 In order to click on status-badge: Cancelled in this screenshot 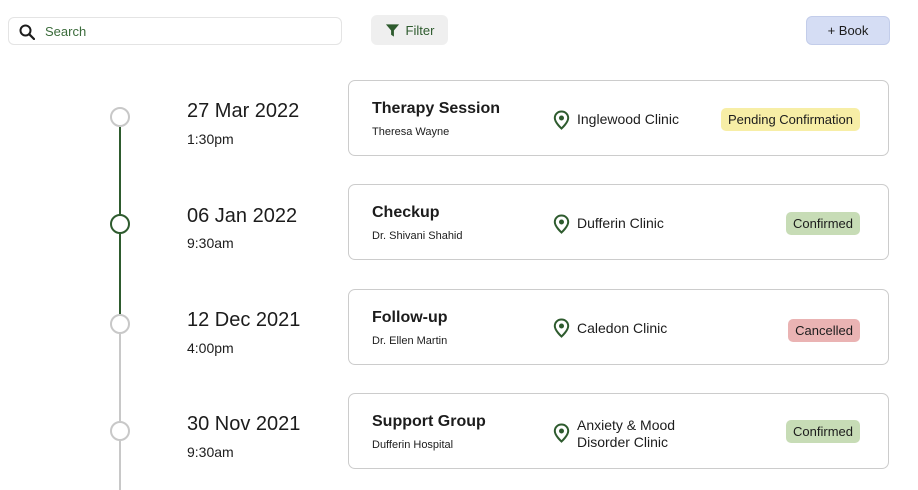, I will do `click(824, 330)`.